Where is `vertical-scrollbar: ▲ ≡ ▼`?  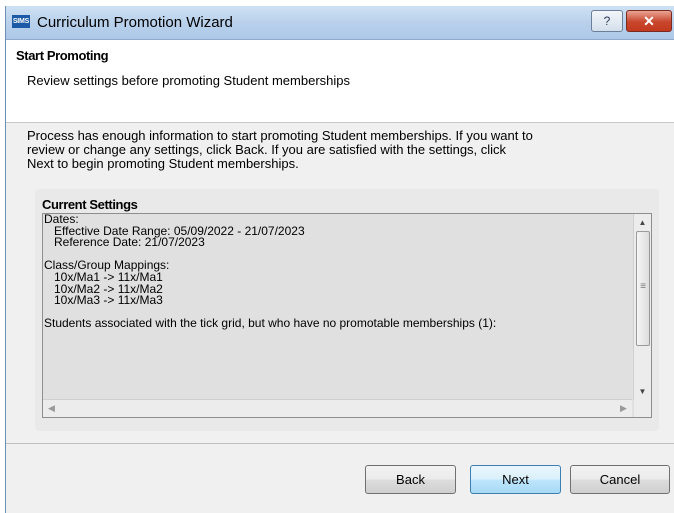 vertical-scrollbar: ▲ ≡ ▼ is located at coordinates (642, 307).